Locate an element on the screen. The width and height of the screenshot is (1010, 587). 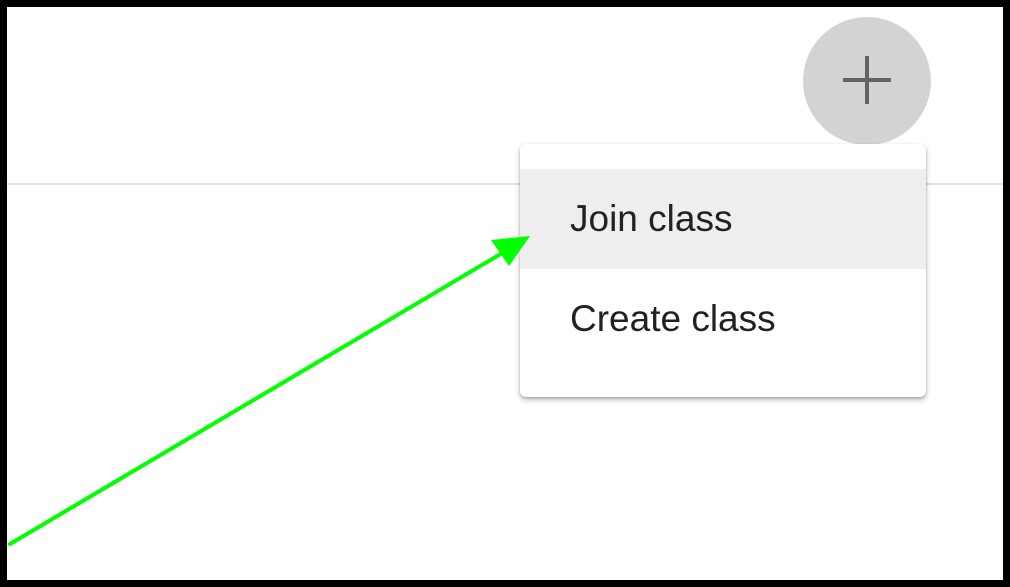
plus-icon-vertical is located at coordinates (867, 80).